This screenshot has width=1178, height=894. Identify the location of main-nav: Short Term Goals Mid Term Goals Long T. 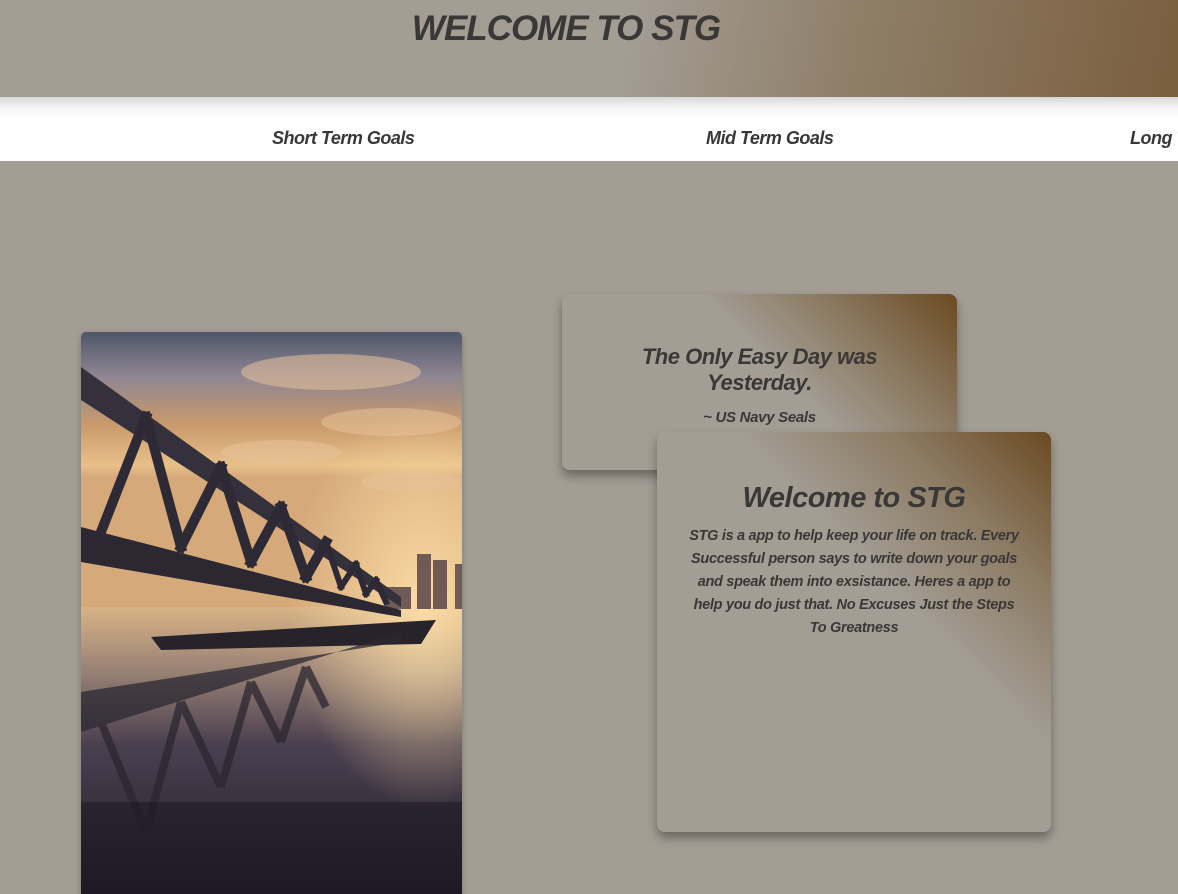
(589, 129).